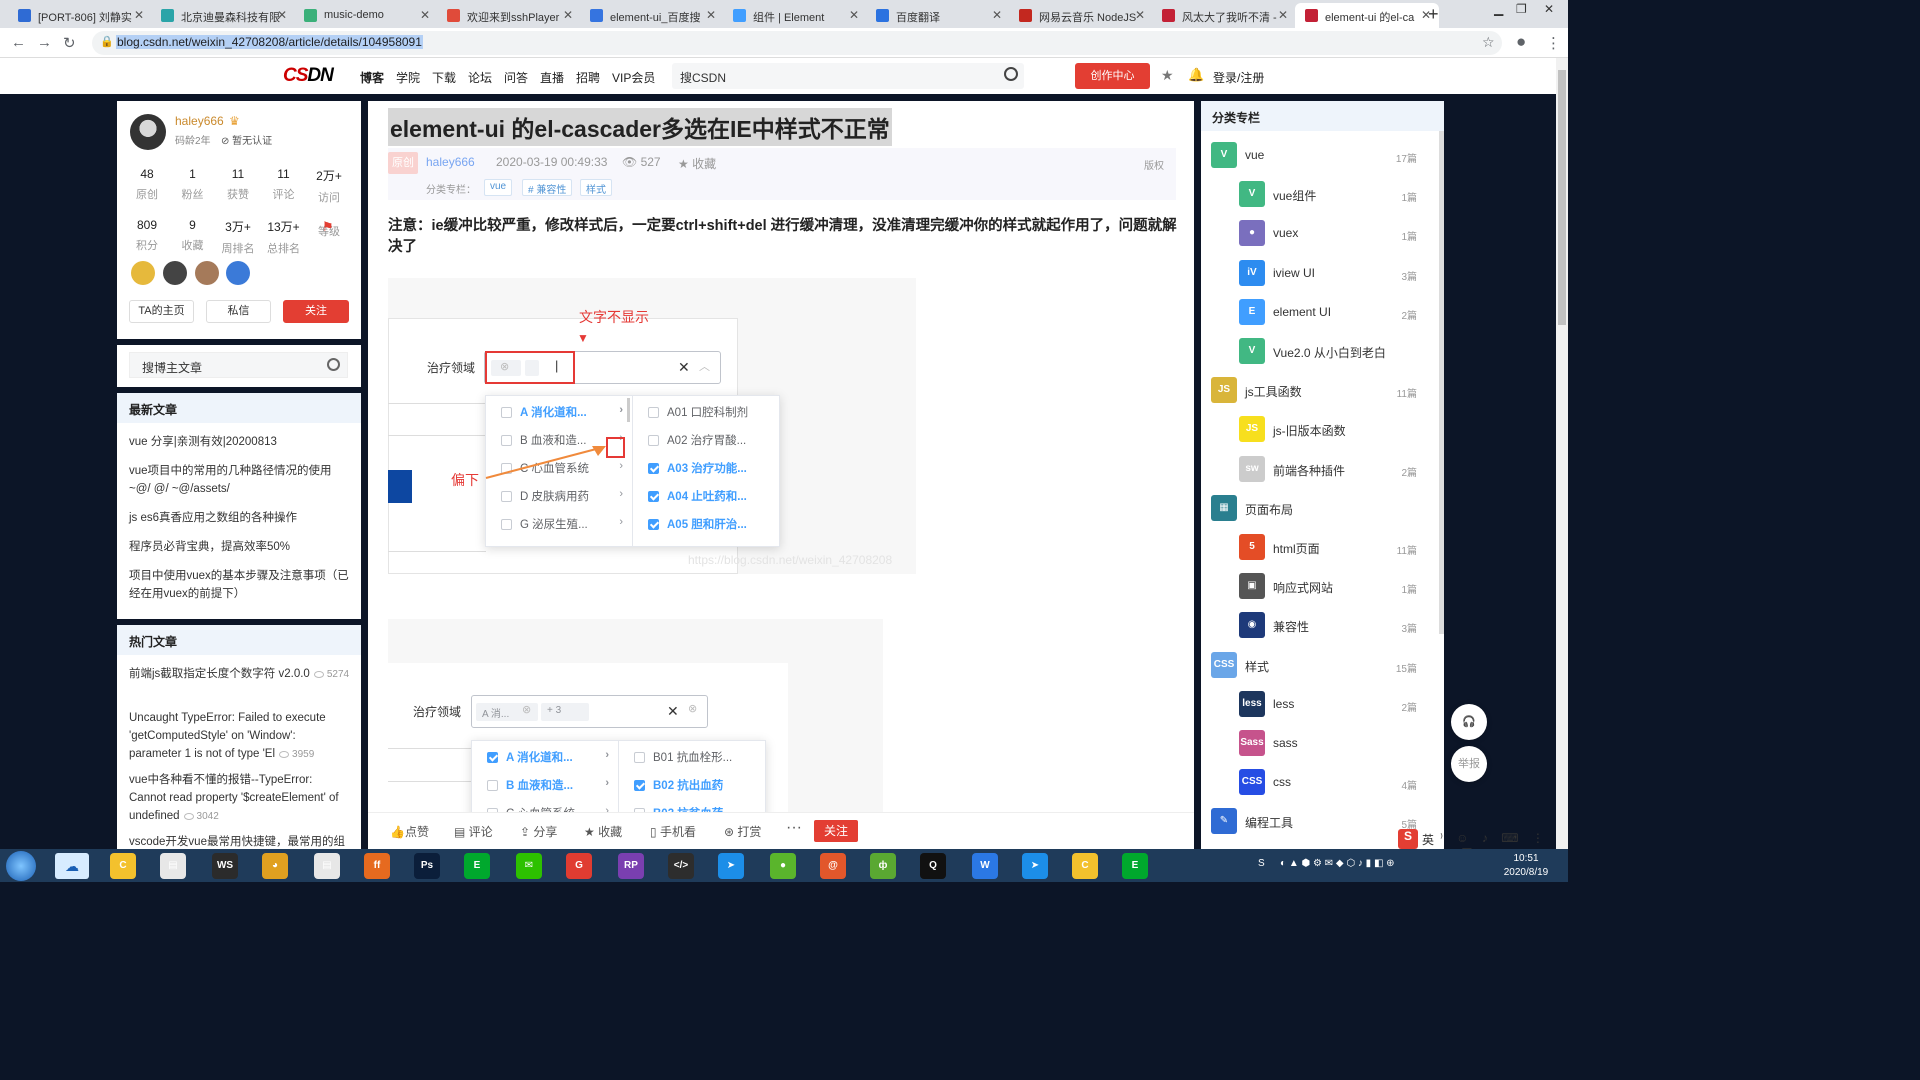  Describe the element at coordinates (308, 76) in the screenshot. I see `csdn-logo: CSDN` at that location.